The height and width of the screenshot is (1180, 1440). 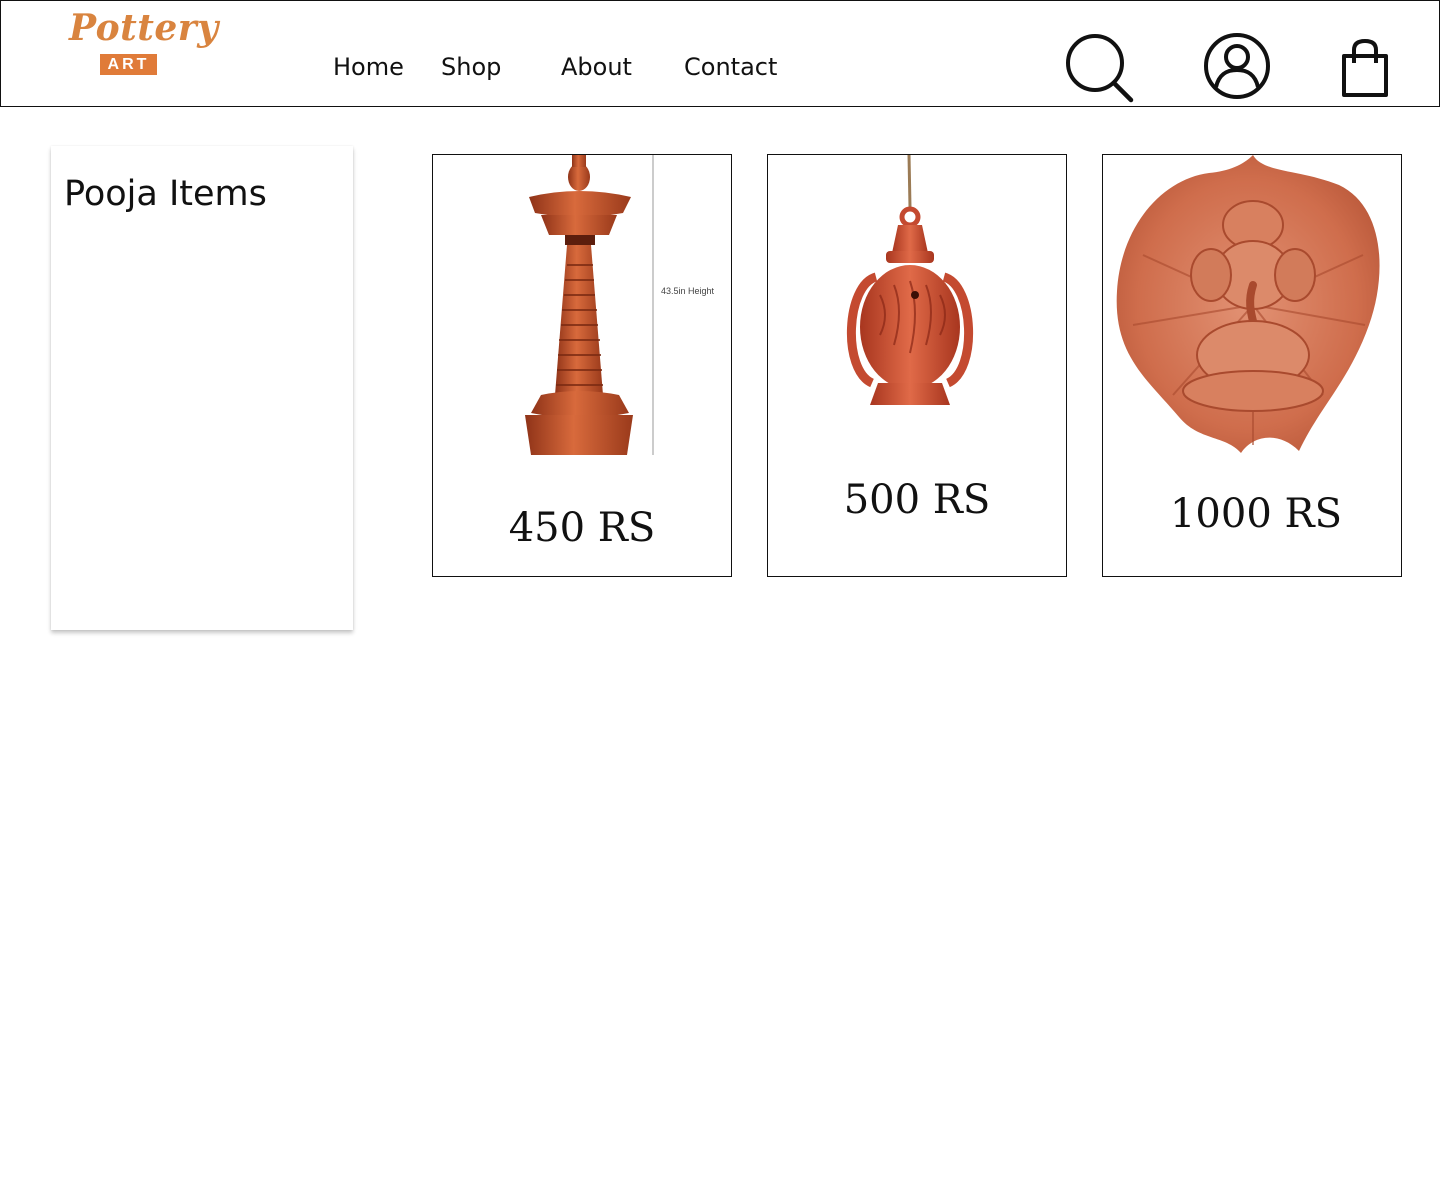 I want to click on logo-badge: ART, so click(x=128, y=64).